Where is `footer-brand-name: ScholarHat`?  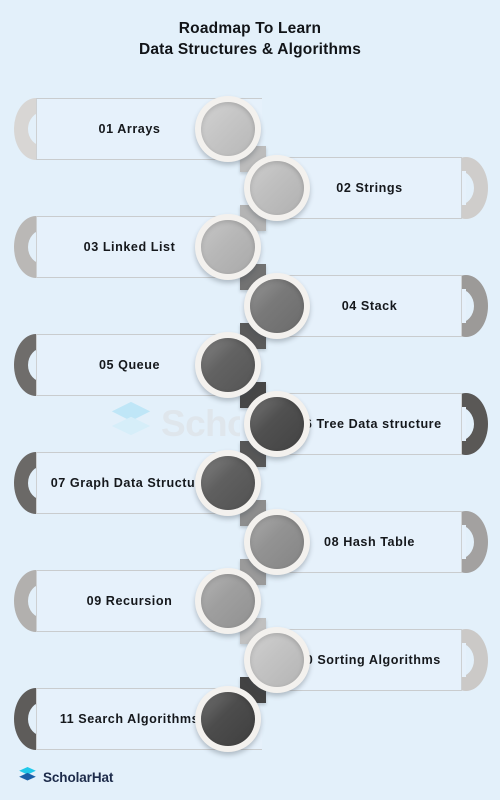
footer-brand-name: ScholarHat is located at coordinates (78, 777).